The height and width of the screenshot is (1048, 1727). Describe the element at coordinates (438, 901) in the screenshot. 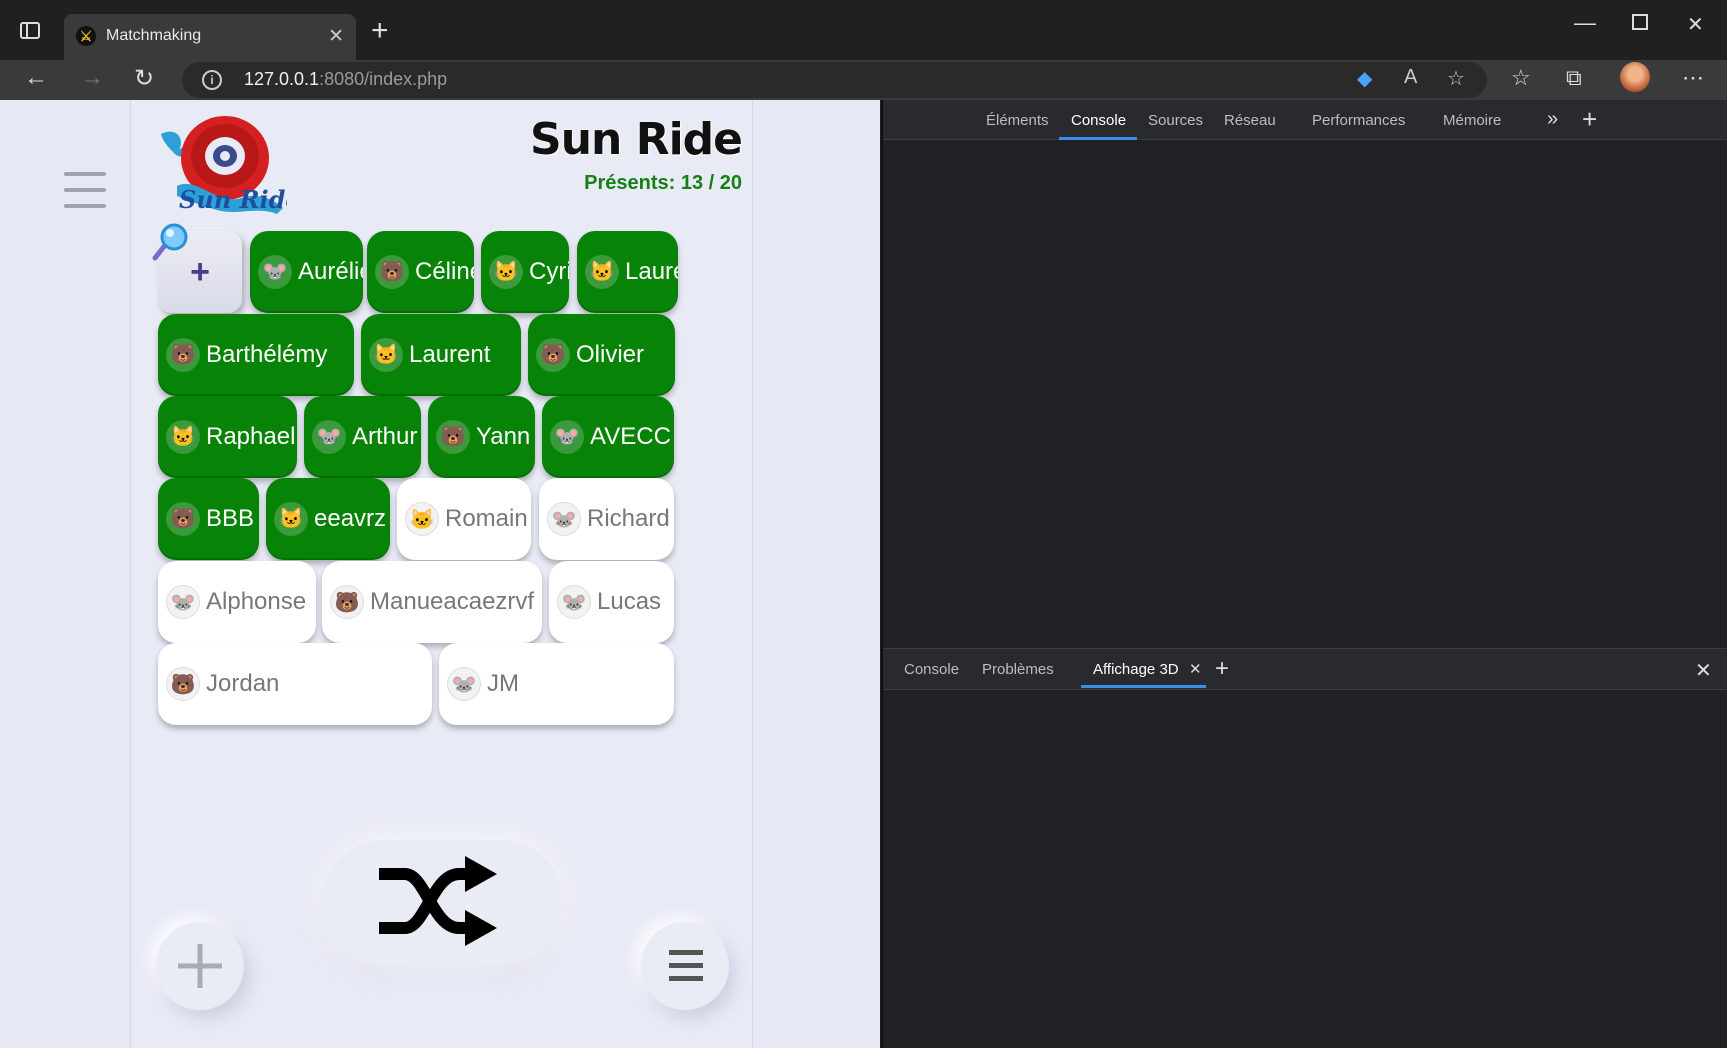

I see `shuffle-icon` at that location.